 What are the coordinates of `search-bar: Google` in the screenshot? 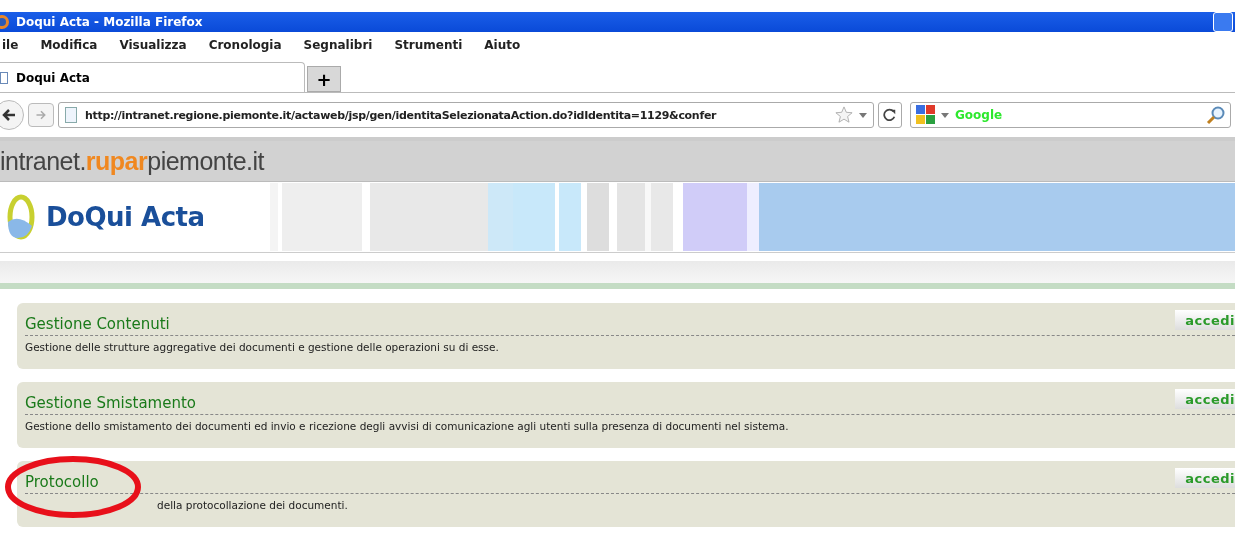 It's located at (1070, 115).